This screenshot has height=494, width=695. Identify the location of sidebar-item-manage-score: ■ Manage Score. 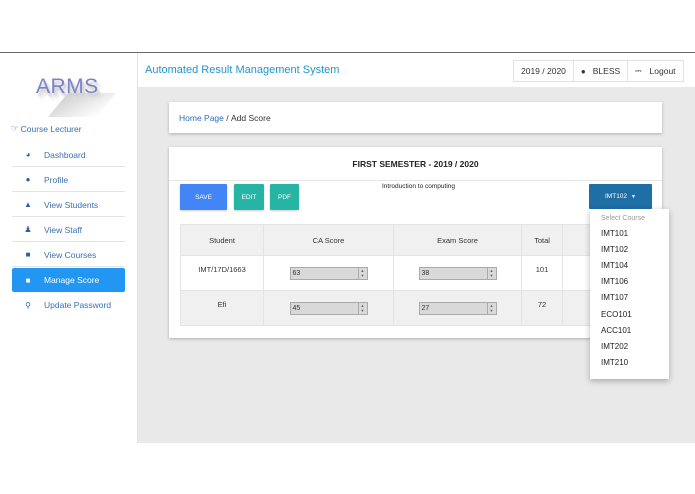
(68, 280).